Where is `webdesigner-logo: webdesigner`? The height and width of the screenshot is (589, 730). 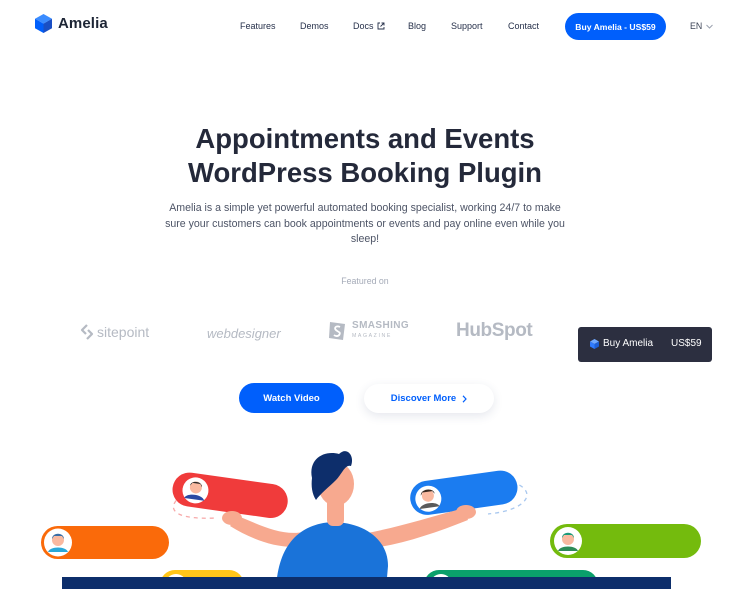 webdesigner-logo: webdesigner is located at coordinates (244, 333).